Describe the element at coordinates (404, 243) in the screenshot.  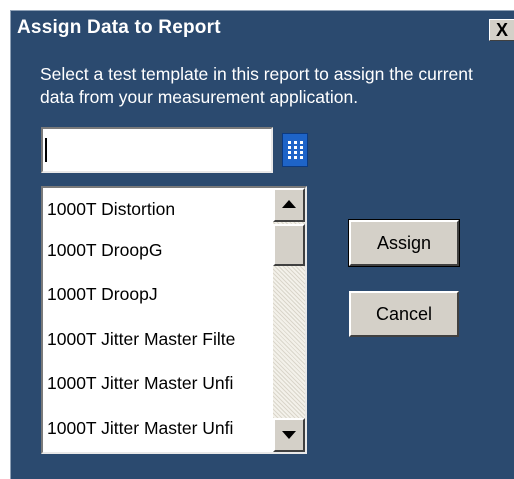
I see `assign-button: Assign` at that location.